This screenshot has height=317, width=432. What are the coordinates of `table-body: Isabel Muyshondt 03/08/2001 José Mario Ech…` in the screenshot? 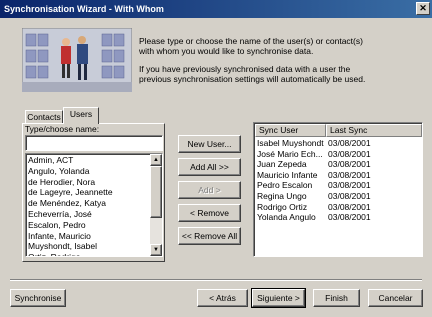 It's located at (339, 180).